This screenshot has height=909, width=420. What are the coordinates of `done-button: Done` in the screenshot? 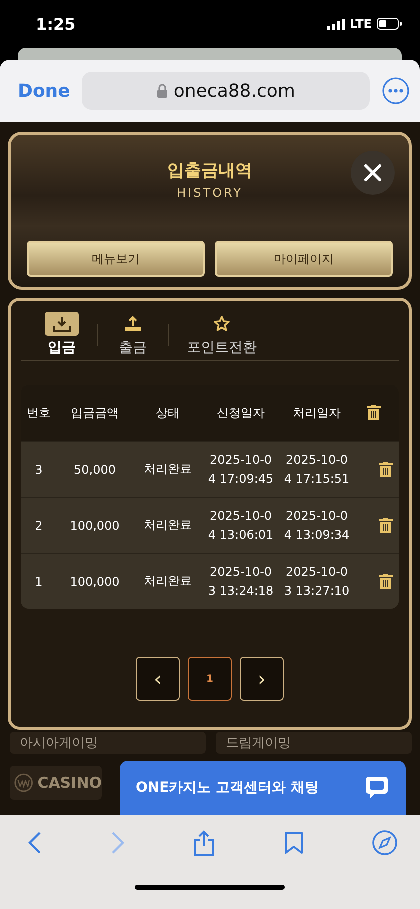 It's located at (44, 91).